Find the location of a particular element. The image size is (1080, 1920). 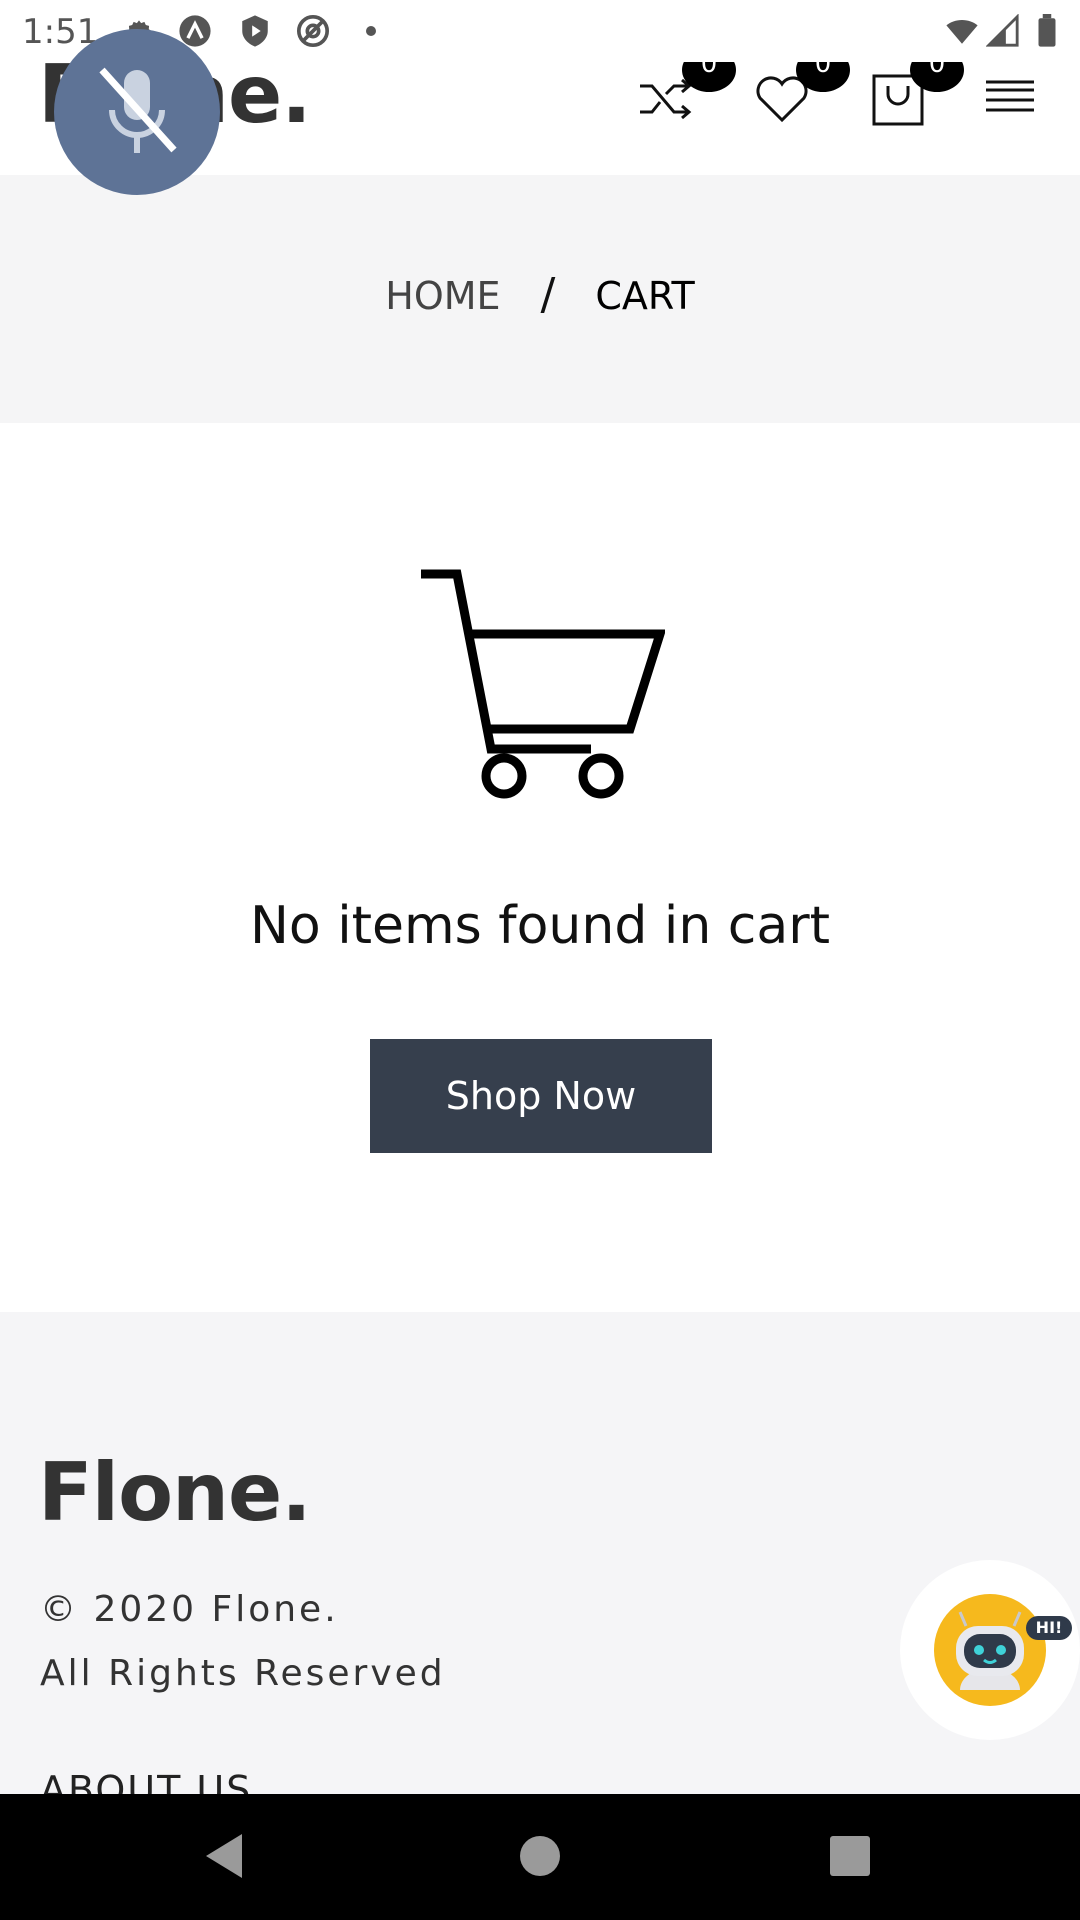

breadcrumb-current: CART is located at coordinates (645, 296).